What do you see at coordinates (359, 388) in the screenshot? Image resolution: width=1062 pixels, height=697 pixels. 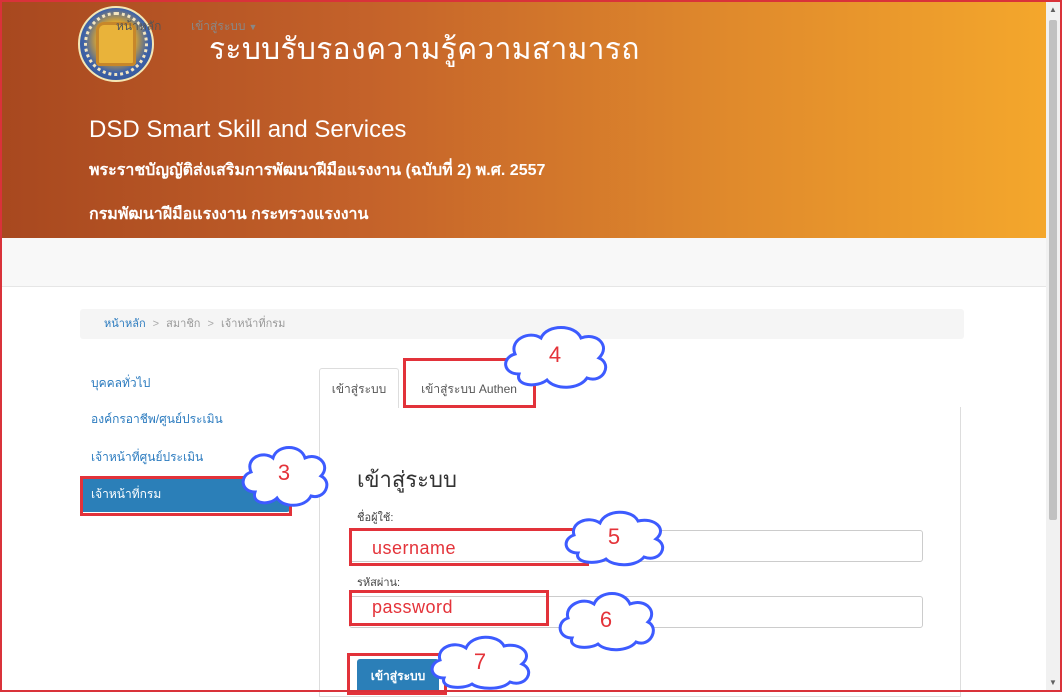 I see `tab-login: เข้าสู่ระบบ` at bounding box center [359, 388].